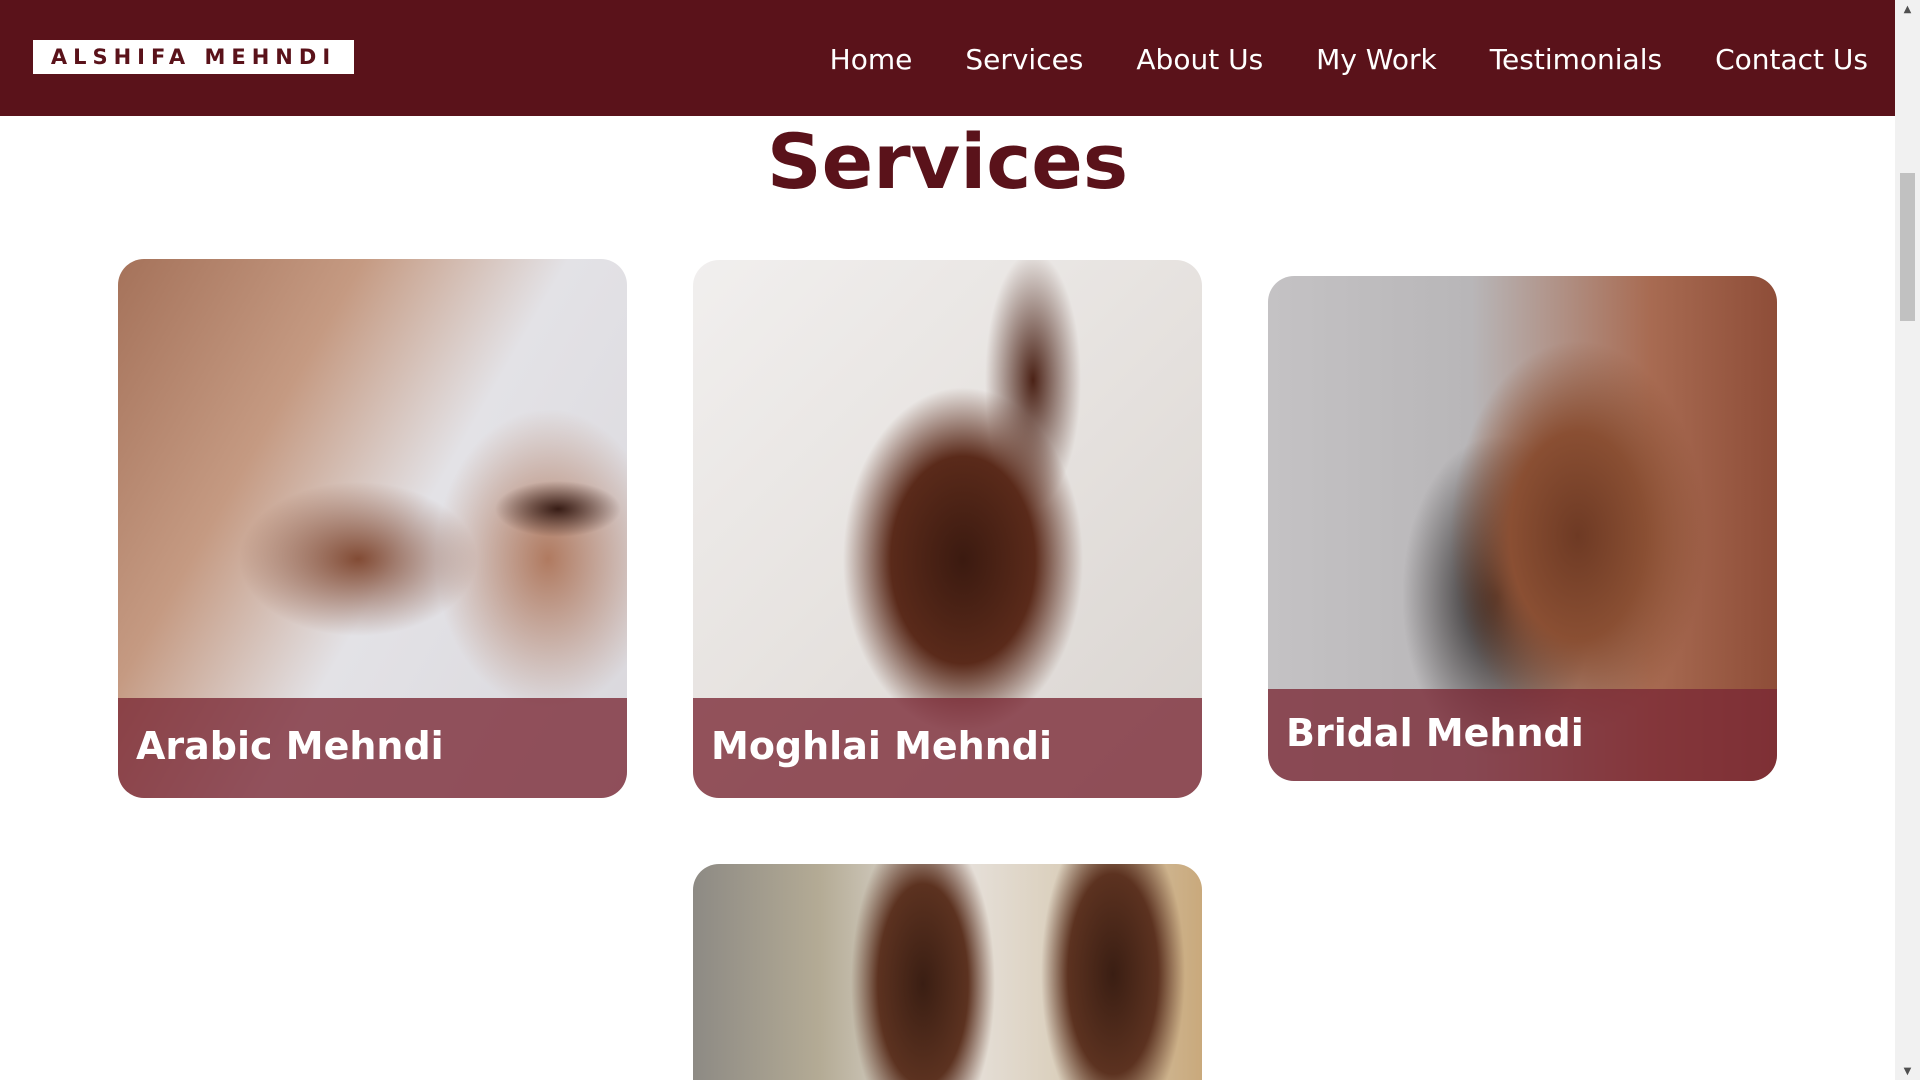 The image size is (1920, 1080). Describe the element at coordinates (1576, 59) in the screenshot. I see `nav-testimonials: Testimonials` at that location.